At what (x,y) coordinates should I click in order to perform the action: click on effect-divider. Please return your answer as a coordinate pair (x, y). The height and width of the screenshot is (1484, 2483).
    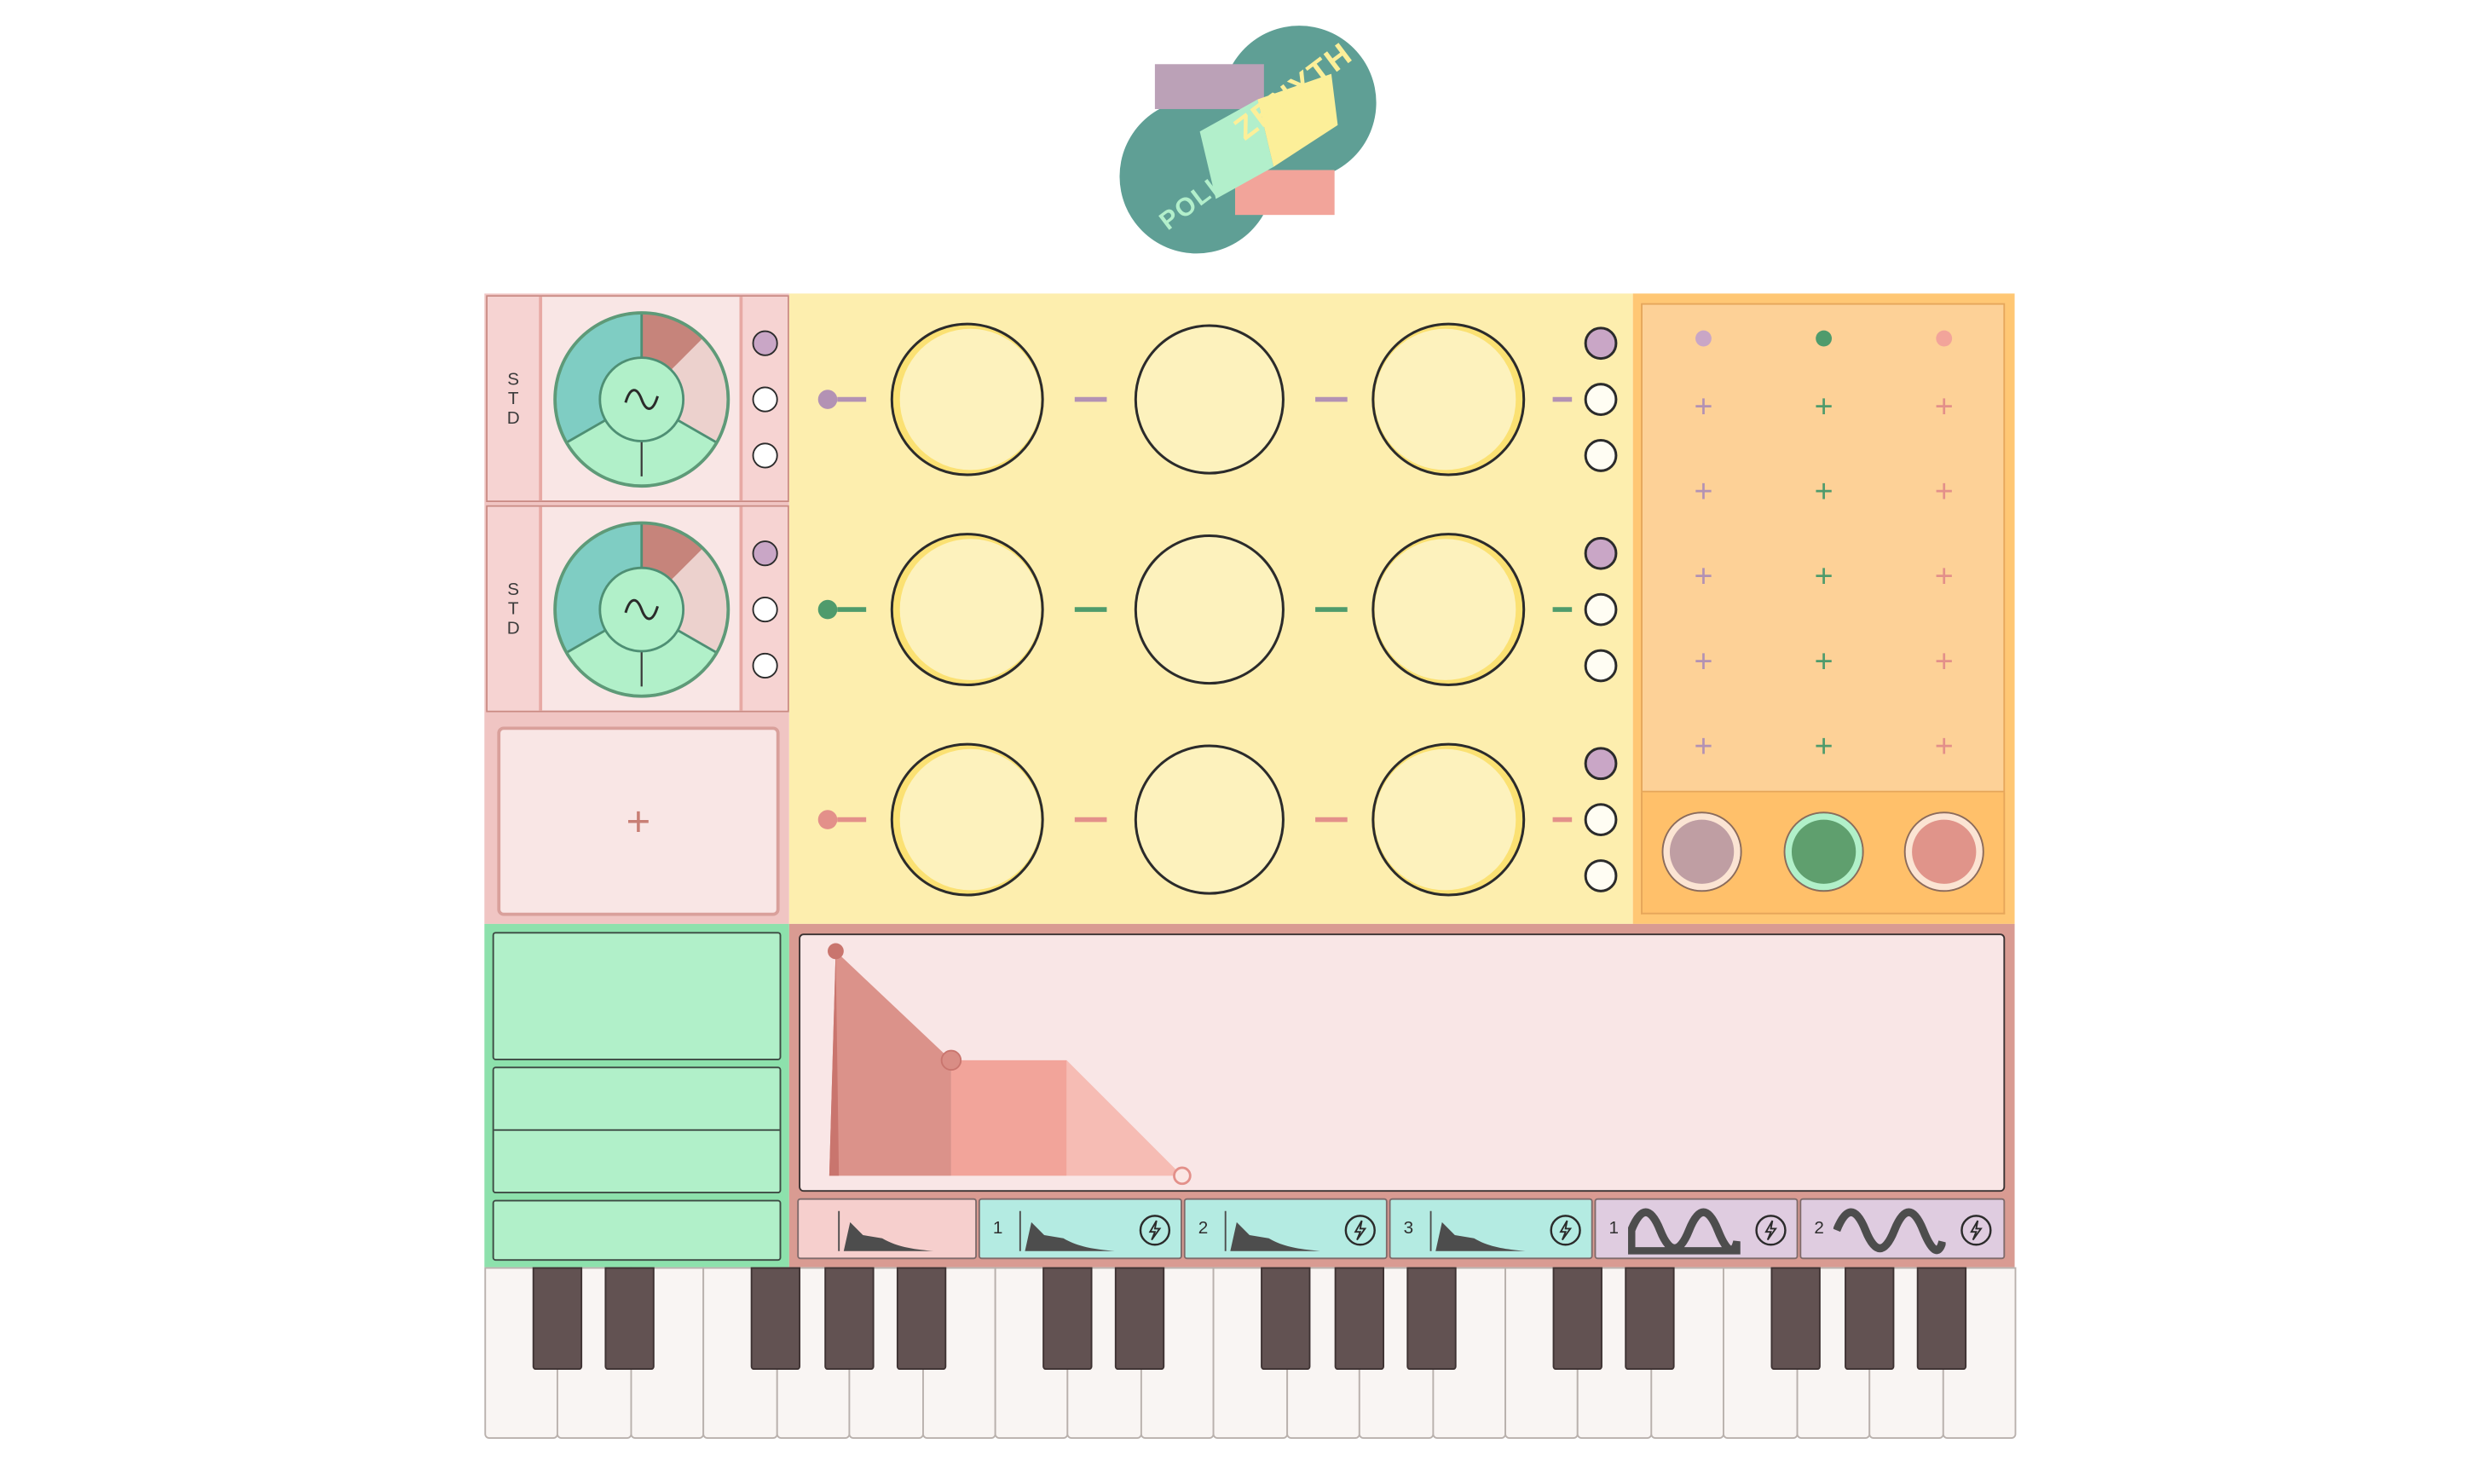
    Looking at the image, I should click on (637, 1130).